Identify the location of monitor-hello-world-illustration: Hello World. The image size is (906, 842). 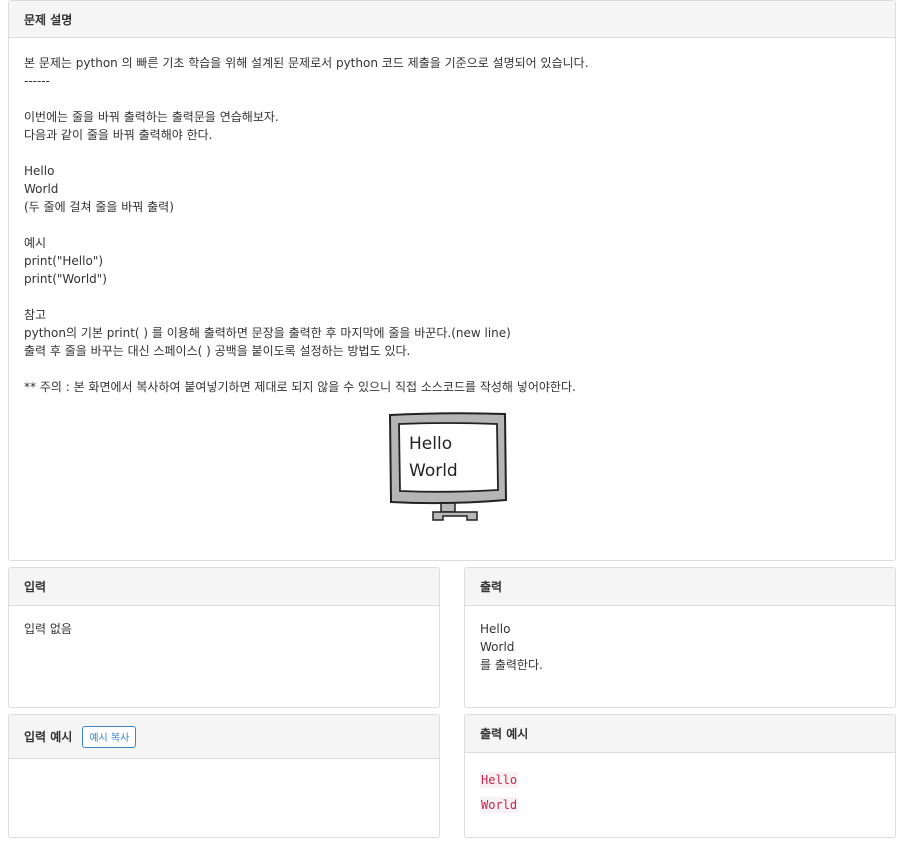
(448, 466).